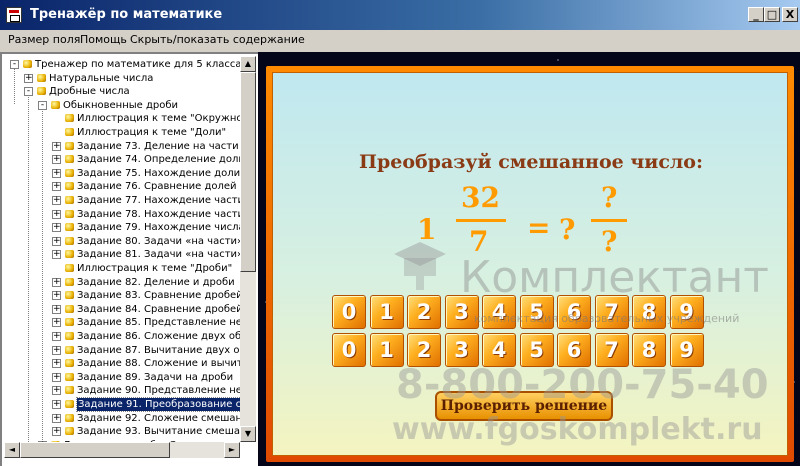 The height and width of the screenshot is (466, 800). What do you see at coordinates (158, 241) in the screenshot?
I see `tree-item-label: Задание 80. Задачи «на части»` at bounding box center [158, 241].